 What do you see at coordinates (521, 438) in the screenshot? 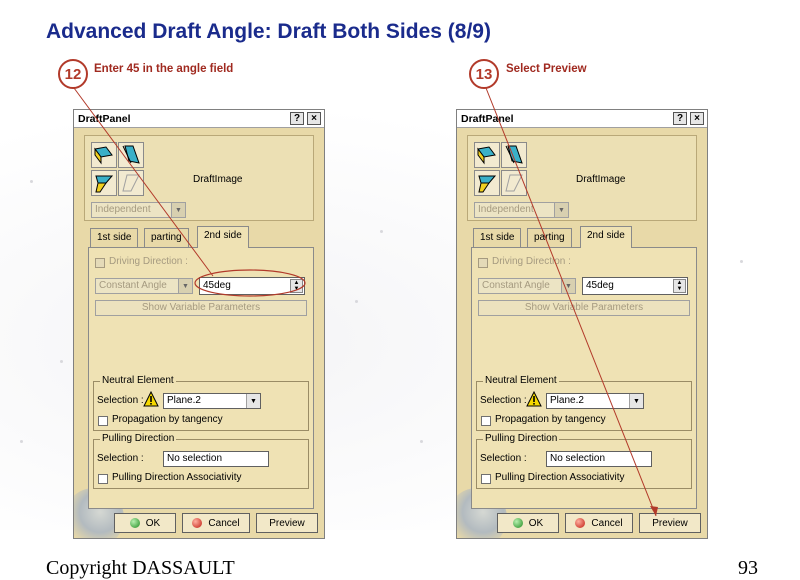
I see `pulling-direction-title: Pulling Direction` at bounding box center [521, 438].